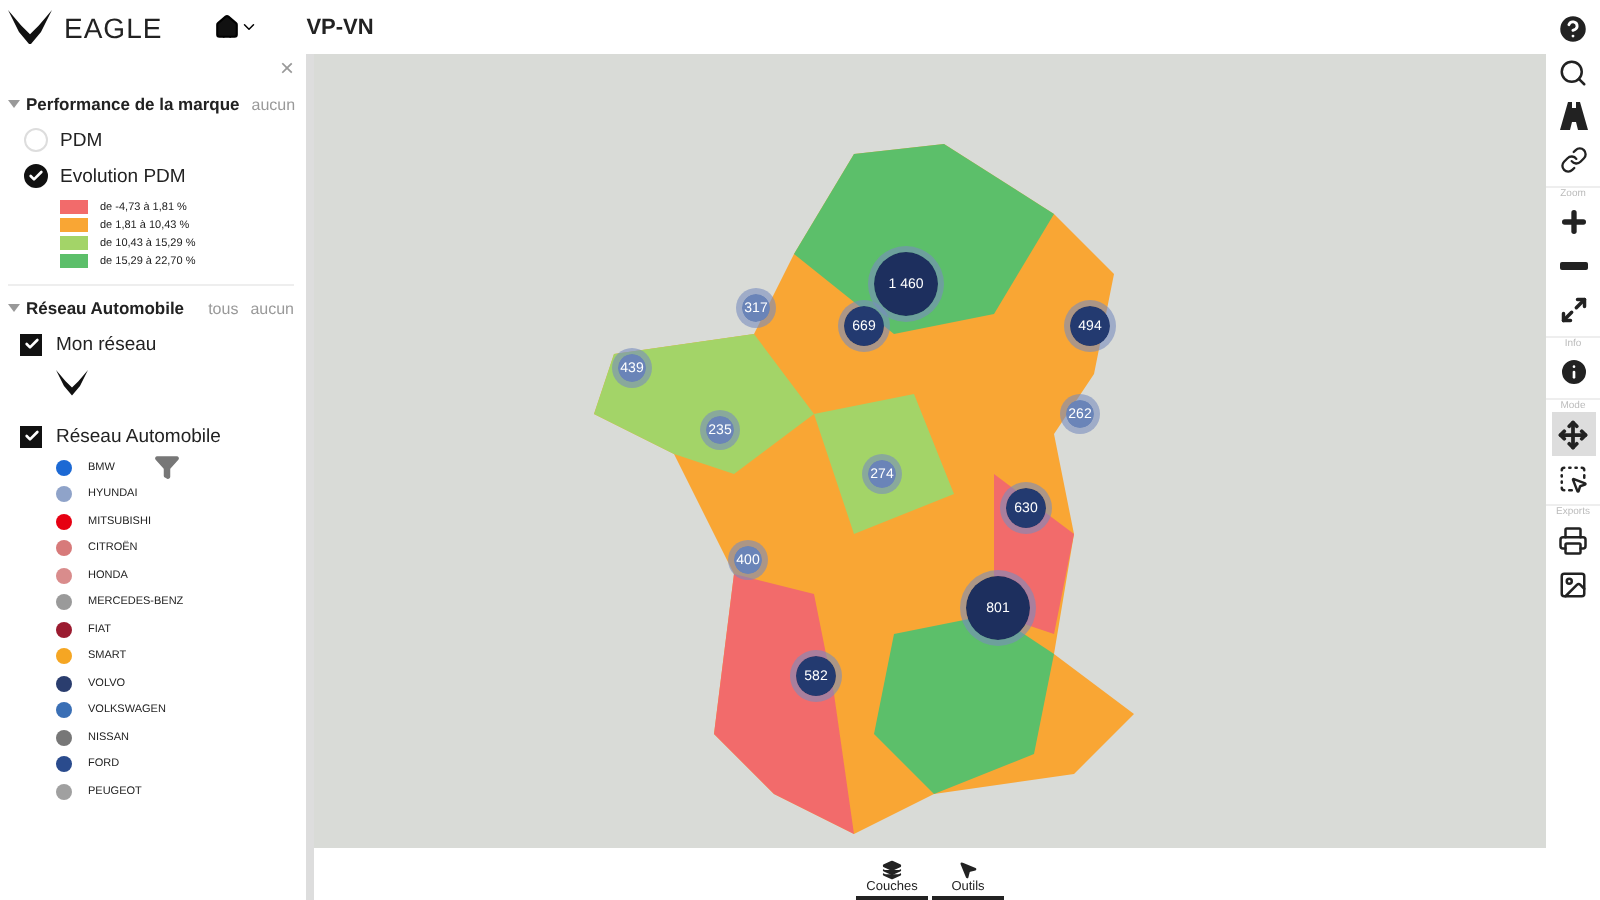  I want to click on option-label: Evolution PDM, so click(123, 176).